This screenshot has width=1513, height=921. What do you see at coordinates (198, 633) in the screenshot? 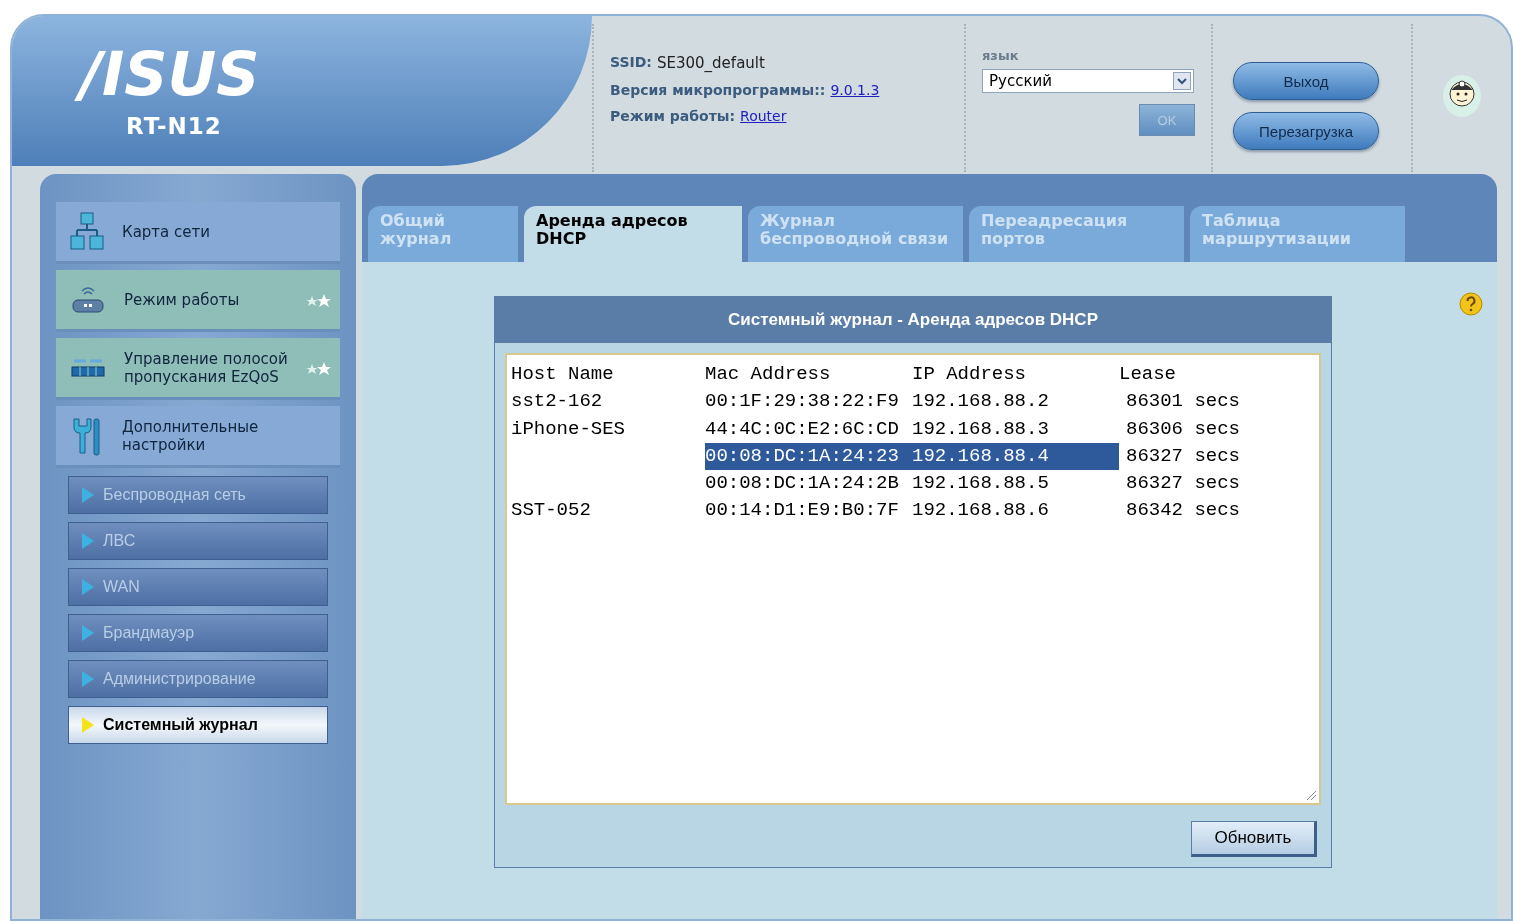
I see `submenu-item: Брандмауэр` at bounding box center [198, 633].